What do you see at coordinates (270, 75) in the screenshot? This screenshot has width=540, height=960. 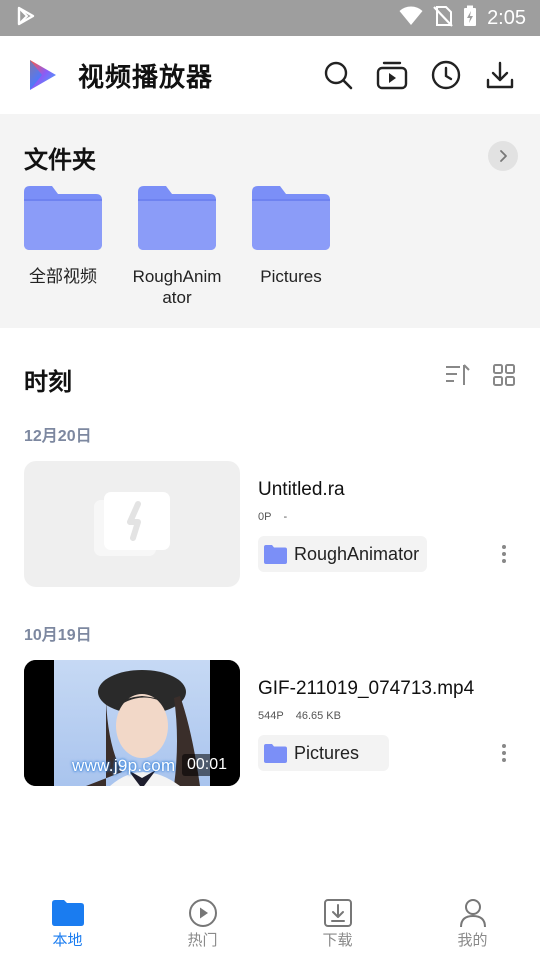 I see `app-header: 视频播放器` at bounding box center [270, 75].